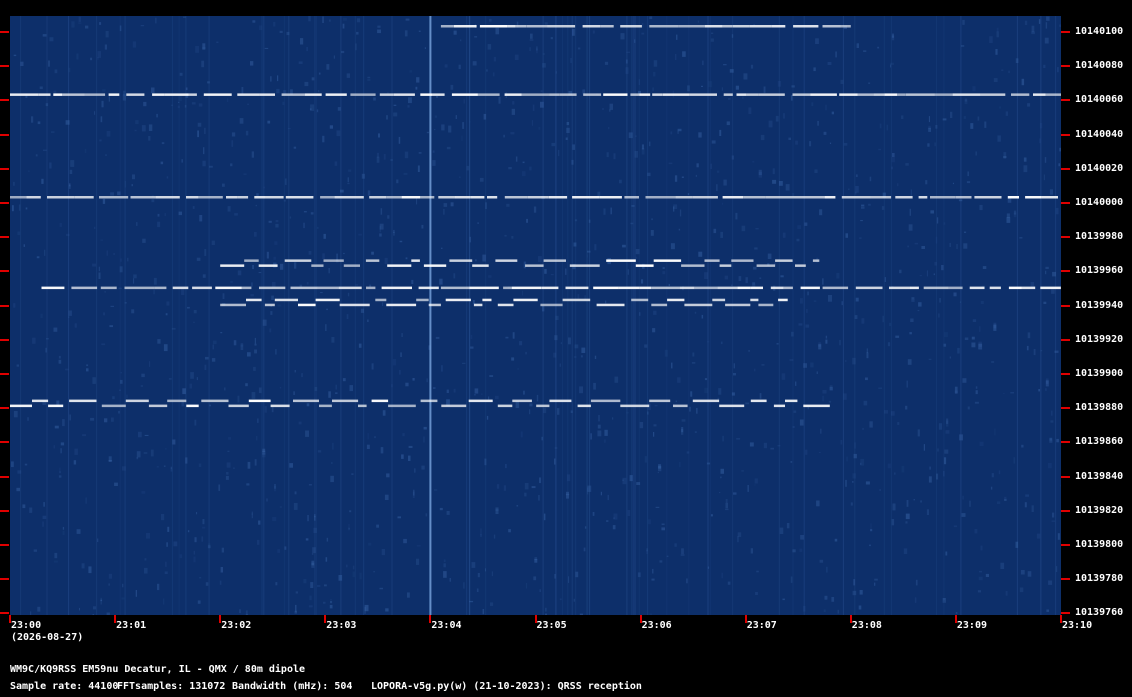  What do you see at coordinates (64, 686) in the screenshot?
I see `sample-rate: Sample rate: 44100` at bounding box center [64, 686].